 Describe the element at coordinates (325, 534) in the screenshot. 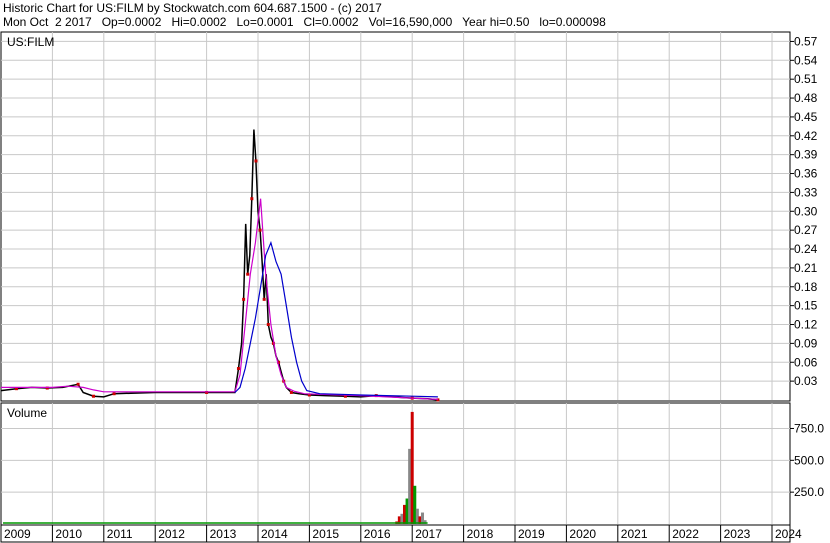

I see `year-tick-label: 2015` at that location.